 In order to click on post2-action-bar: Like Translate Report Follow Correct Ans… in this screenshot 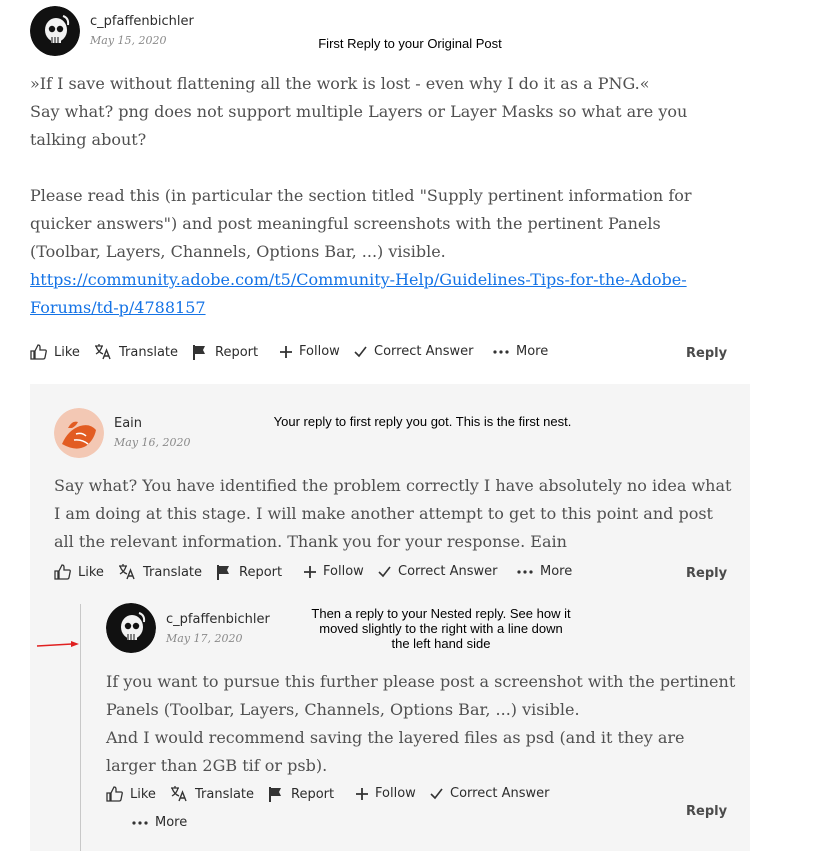, I will do `click(392, 574)`.